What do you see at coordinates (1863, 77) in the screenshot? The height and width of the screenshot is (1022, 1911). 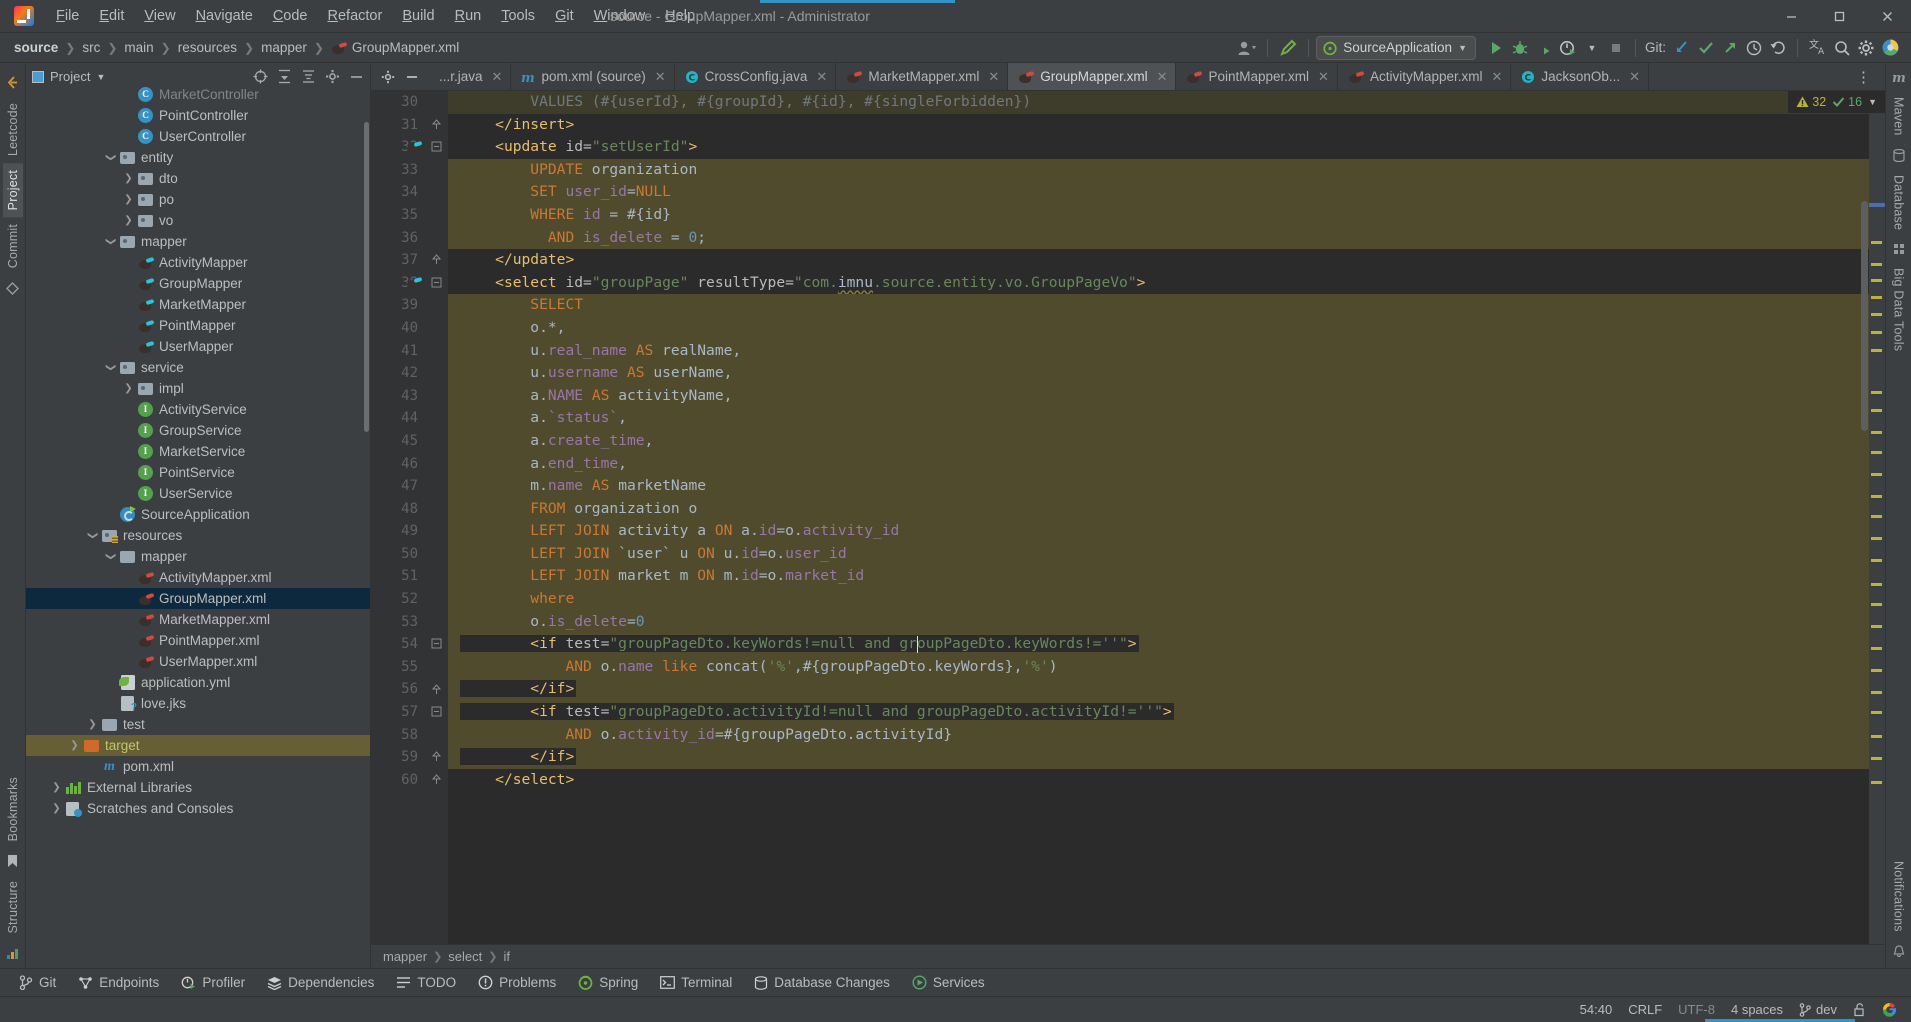 I see `tab-list-menu-icon: ⋮` at bounding box center [1863, 77].